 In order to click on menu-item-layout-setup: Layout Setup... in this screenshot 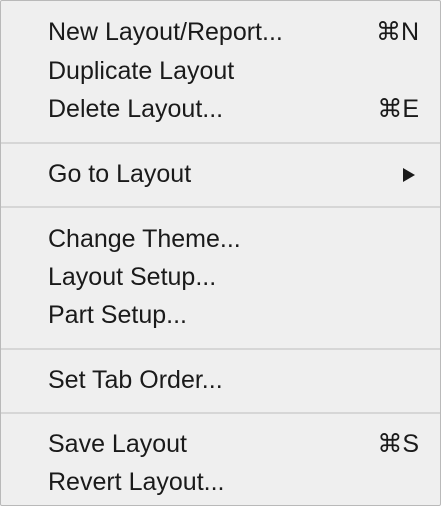, I will do `click(220, 277)`.